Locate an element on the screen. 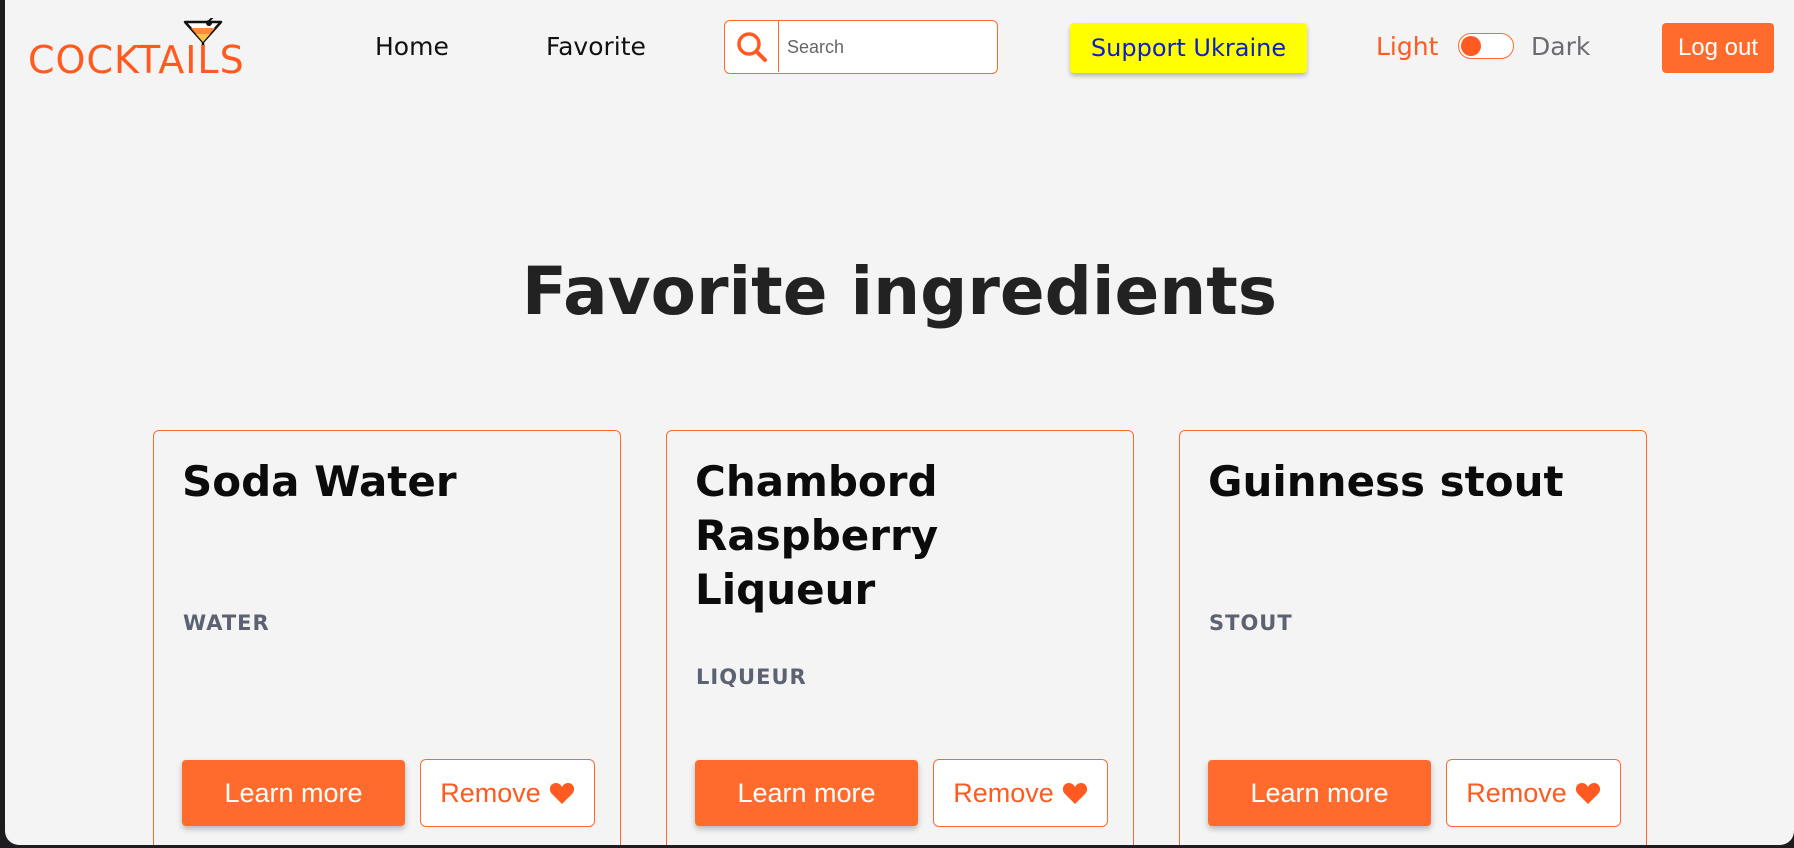 The height and width of the screenshot is (848, 1794). ingredient-name: Guinness stout is located at coordinates (1386, 481).